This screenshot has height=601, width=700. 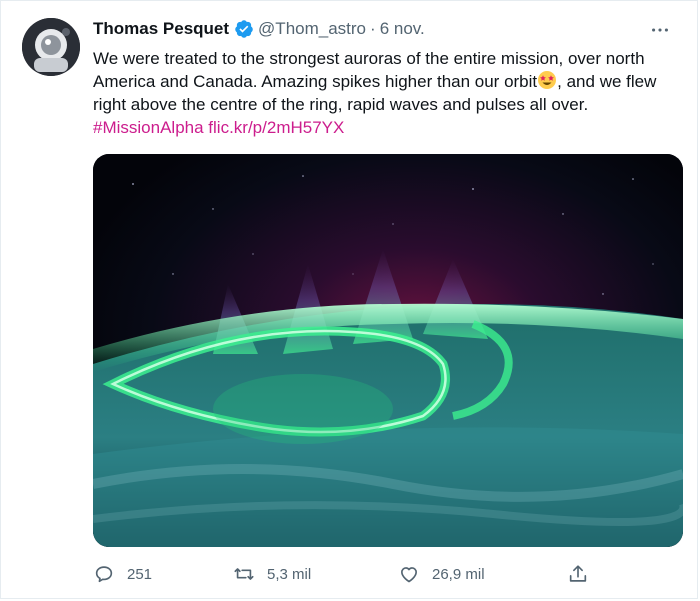 What do you see at coordinates (312, 29) in the screenshot?
I see `author-handle: @Thom_astro` at bounding box center [312, 29].